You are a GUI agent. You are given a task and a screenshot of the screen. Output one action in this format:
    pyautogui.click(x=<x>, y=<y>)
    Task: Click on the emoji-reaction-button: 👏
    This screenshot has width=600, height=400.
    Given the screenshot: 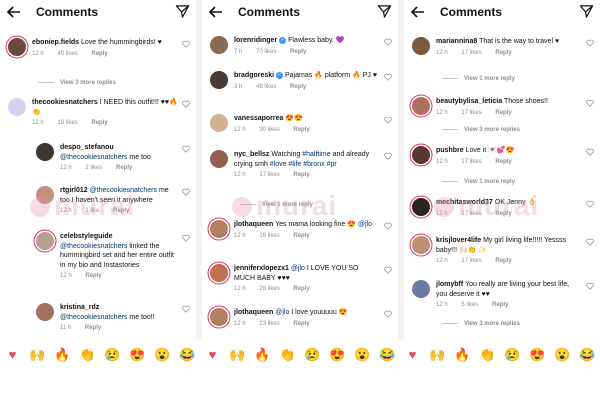 What is the action you would take?
    pyautogui.click(x=287, y=355)
    